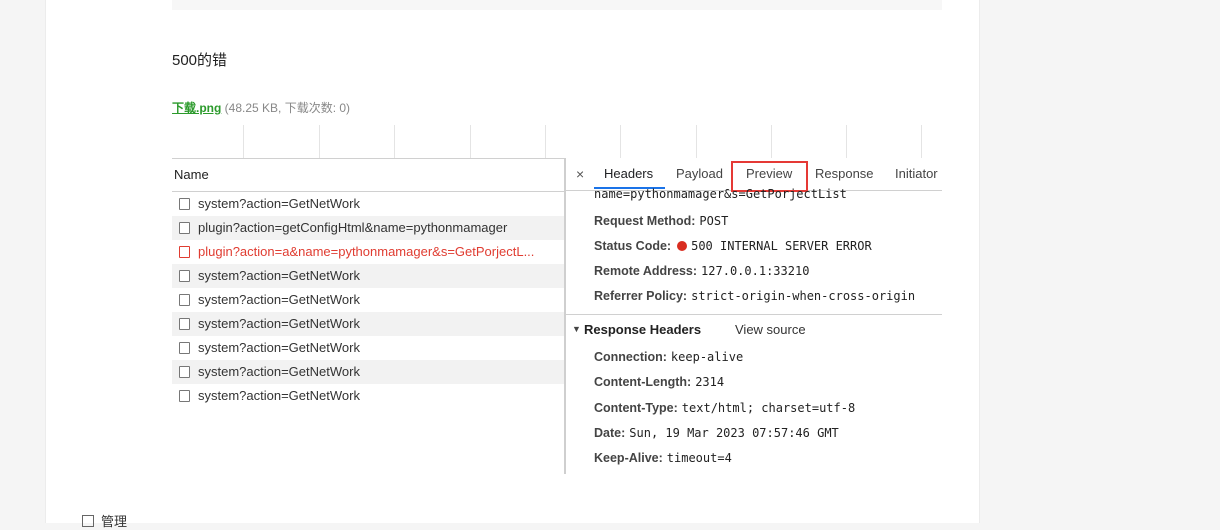 The height and width of the screenshot is (530, 1220). I want to click on attachment: 下载.png (48.25 KB, 下载次数: 0), so click(261, 107).